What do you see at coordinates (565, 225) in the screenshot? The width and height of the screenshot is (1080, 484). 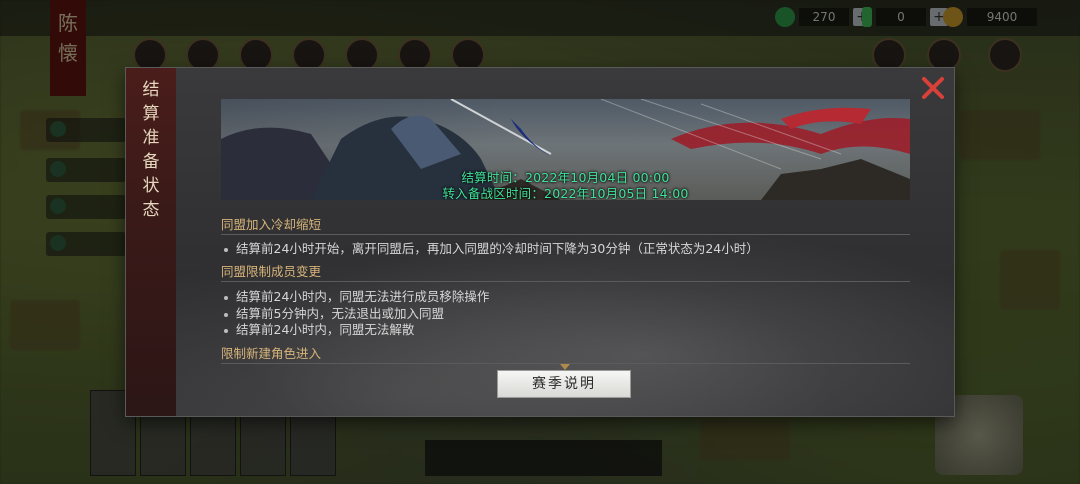 I see `section-title: 同盟加入冷却缩短` at bounding box center [565, 225].